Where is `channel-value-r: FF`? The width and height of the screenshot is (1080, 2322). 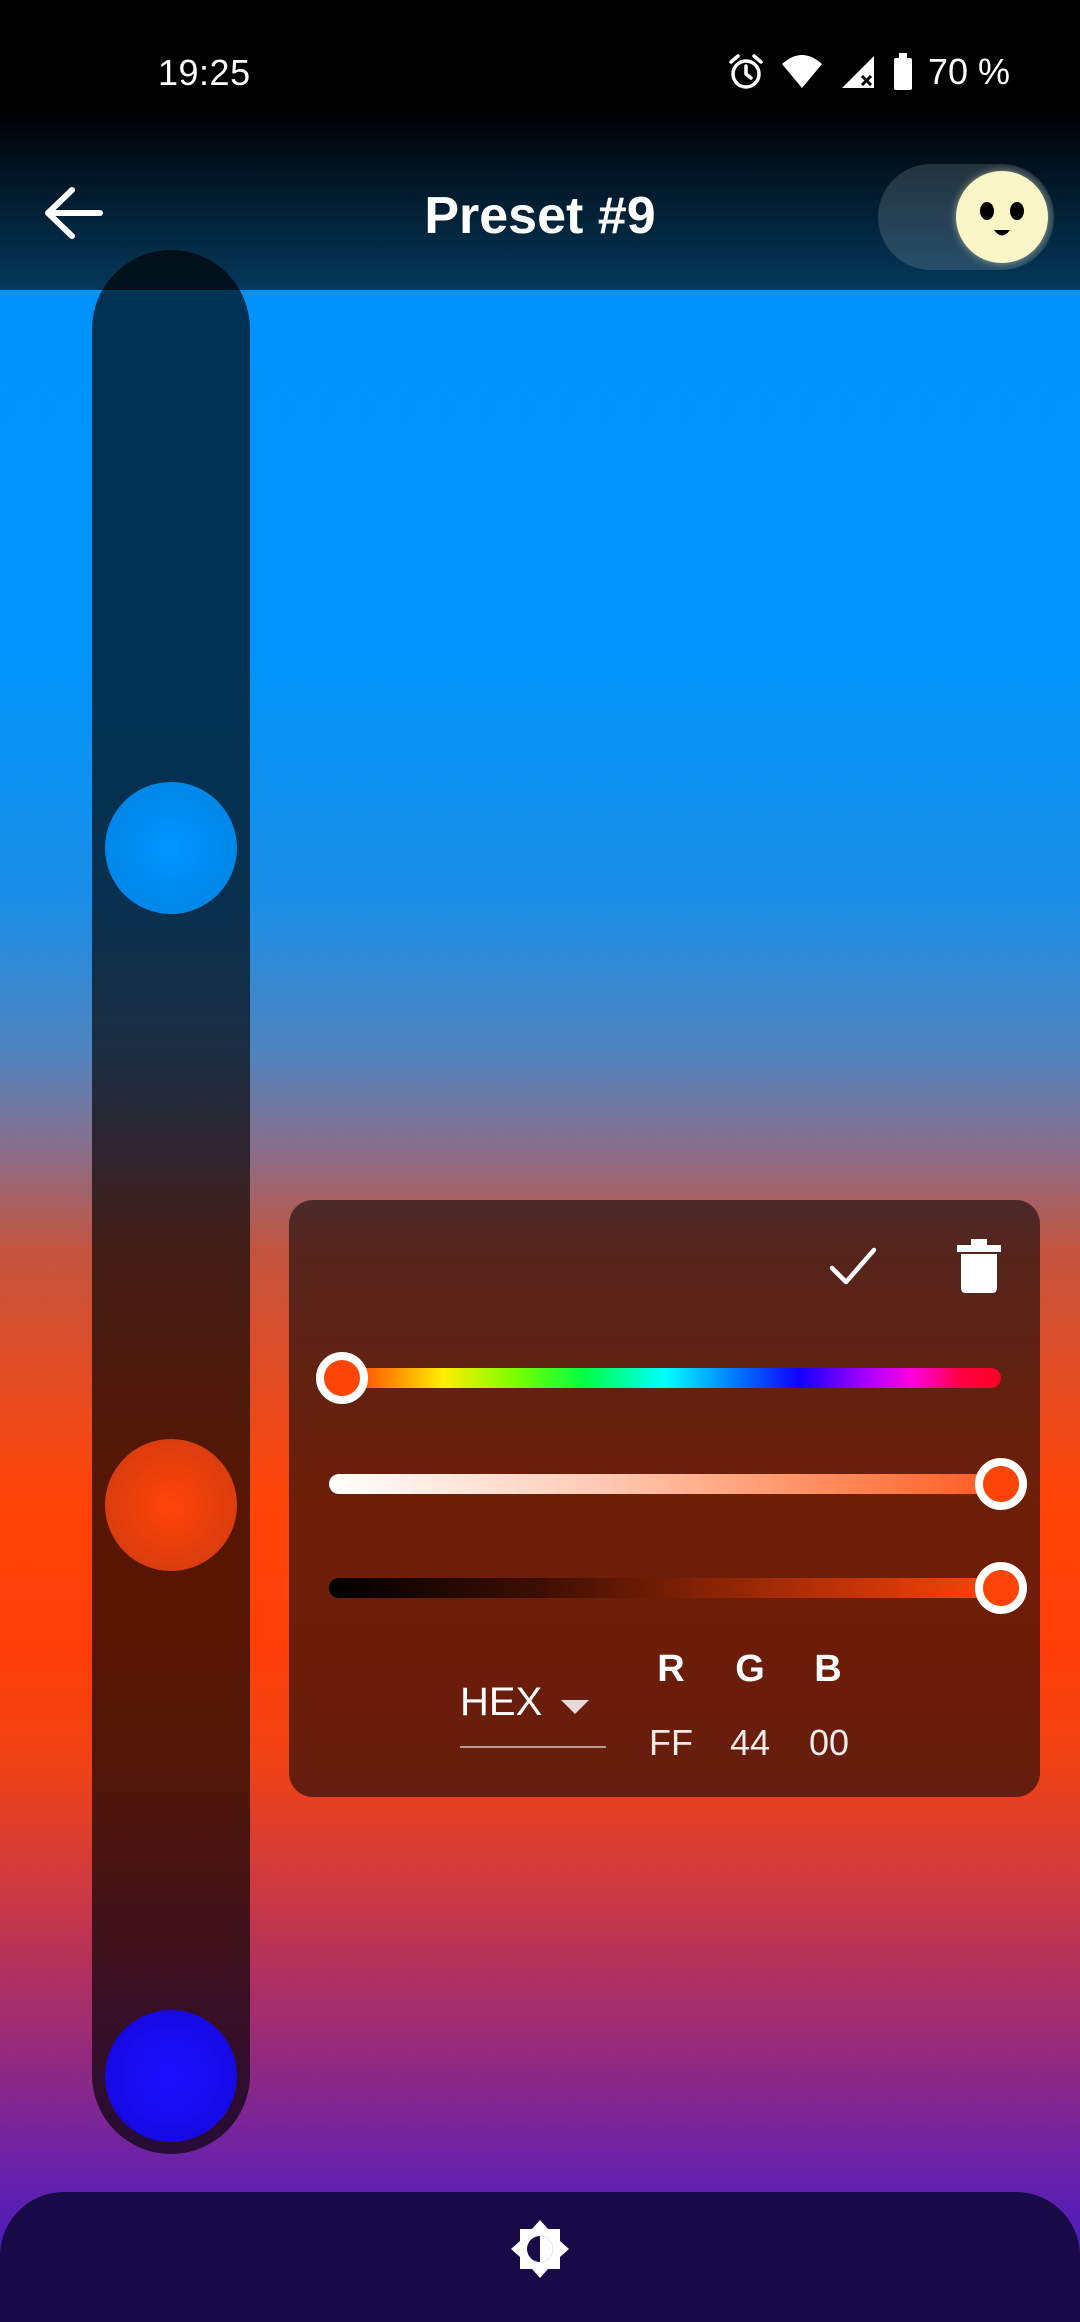
channel-value-r: FF is located at coordinates (671, 1743).